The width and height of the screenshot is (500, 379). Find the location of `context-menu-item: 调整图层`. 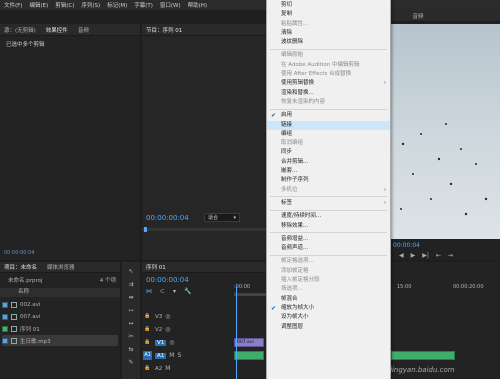

context-menu-item: 调整图层 is located at coordinates (328, 327).